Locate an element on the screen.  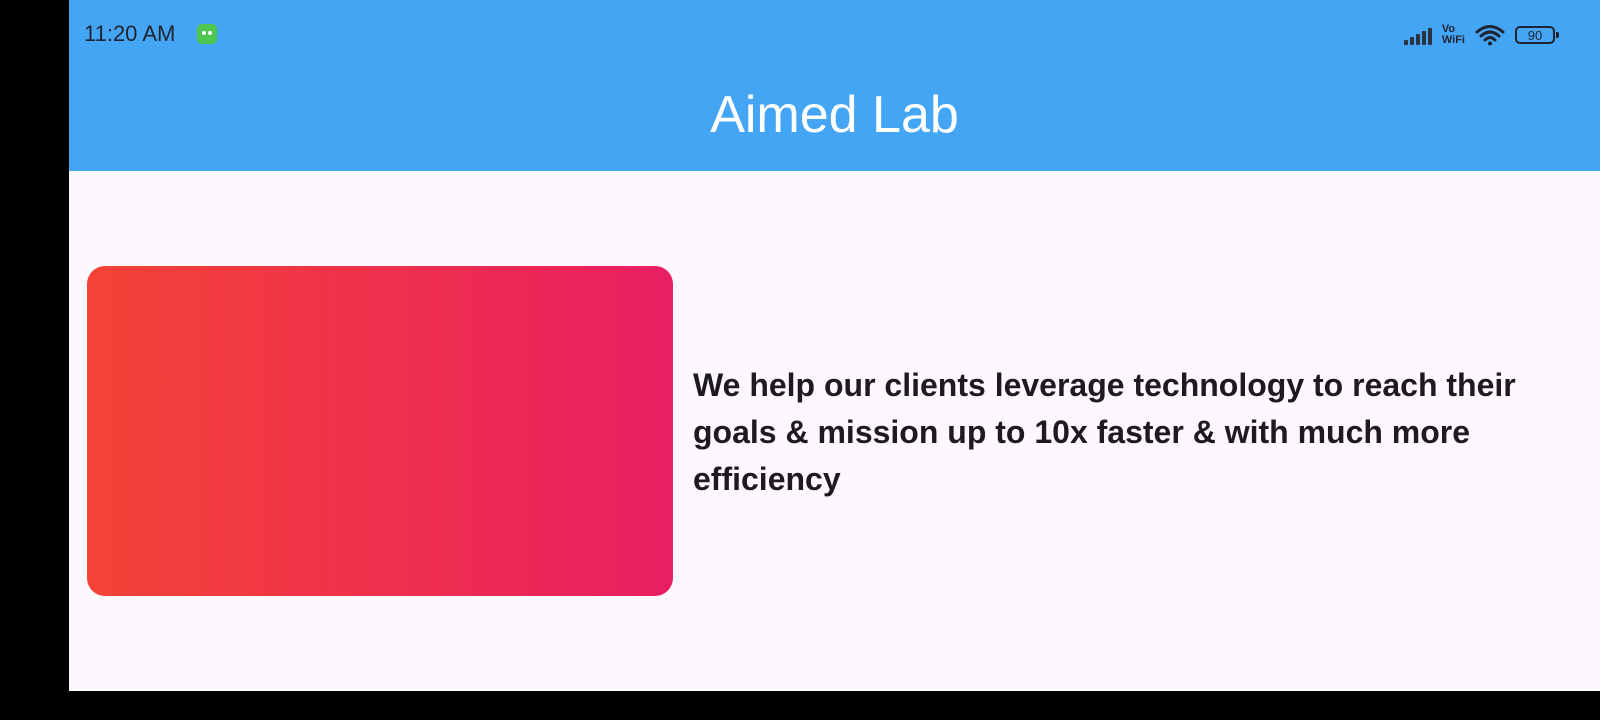
status-indicators: Vo WiFi 90 is located at coordinates (1481, 35).